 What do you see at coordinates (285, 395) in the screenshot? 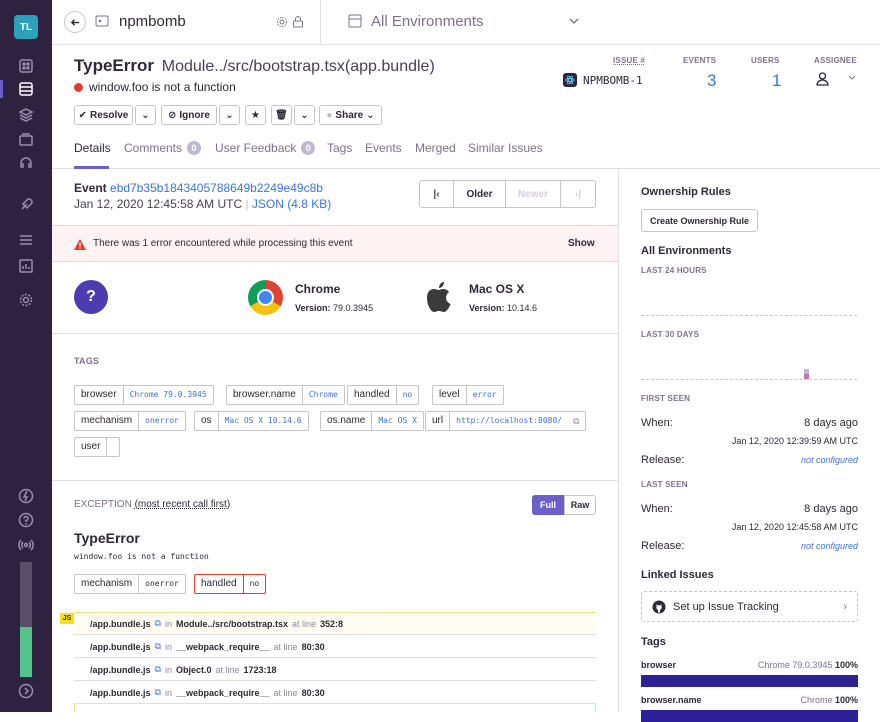
I see `tag-browser-name: browser.name Chrome` at bounding box center [285, 395].